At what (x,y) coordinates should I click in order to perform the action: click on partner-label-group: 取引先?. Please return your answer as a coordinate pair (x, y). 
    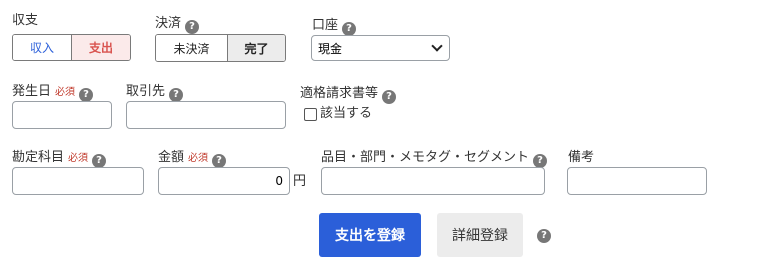
    Looking at the image, I should click on (155, 93).